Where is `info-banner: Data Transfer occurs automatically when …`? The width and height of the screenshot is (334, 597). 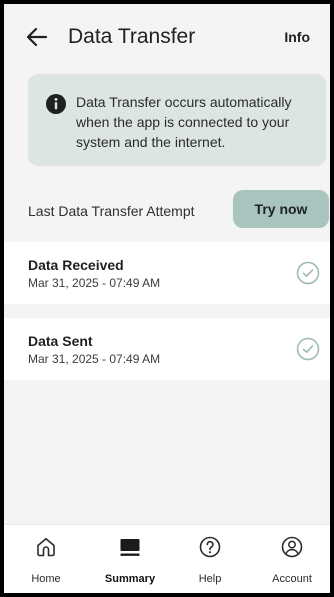
info-banner: Data Transfer occurs automatically when … is located at coordinates (177, 120).